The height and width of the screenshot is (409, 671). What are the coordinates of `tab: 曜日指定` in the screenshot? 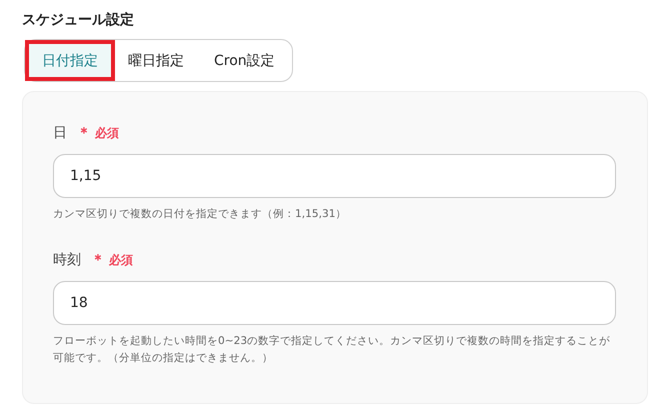 It's located at (156, 60).